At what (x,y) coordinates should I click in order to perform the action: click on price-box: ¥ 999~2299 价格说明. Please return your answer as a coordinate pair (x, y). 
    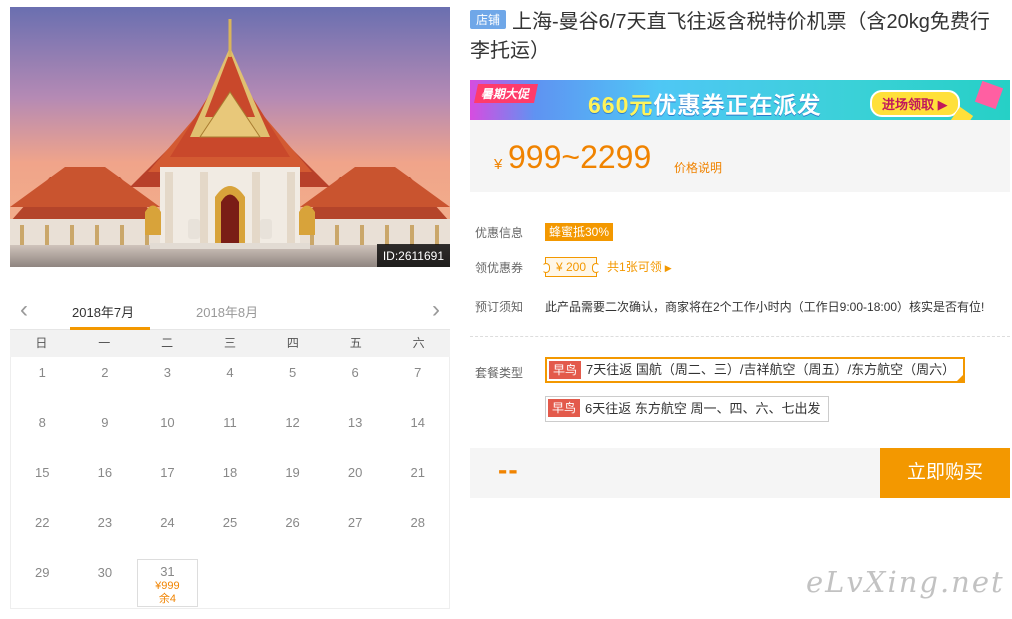
    Looking at the image, I should click on (740, 156).